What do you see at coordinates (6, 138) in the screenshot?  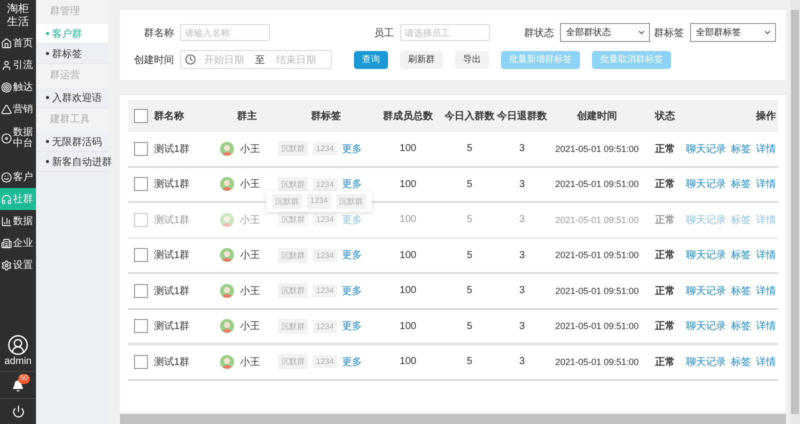 I see `disc-icon` at bounding box center [6, 138].